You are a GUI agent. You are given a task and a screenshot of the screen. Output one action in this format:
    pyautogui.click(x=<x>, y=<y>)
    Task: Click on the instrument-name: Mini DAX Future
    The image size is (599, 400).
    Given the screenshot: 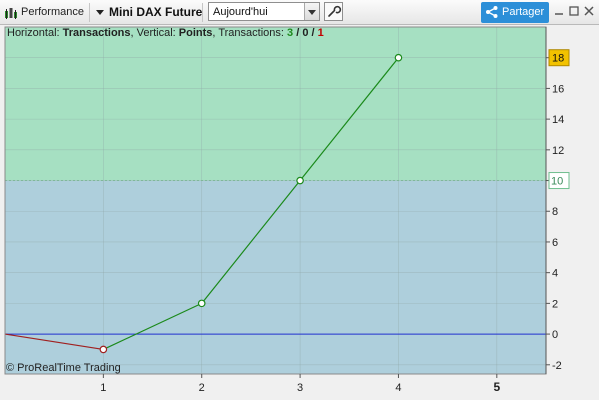 What is the action you would take?
    pyautogui.click(x=155, y=12)
    